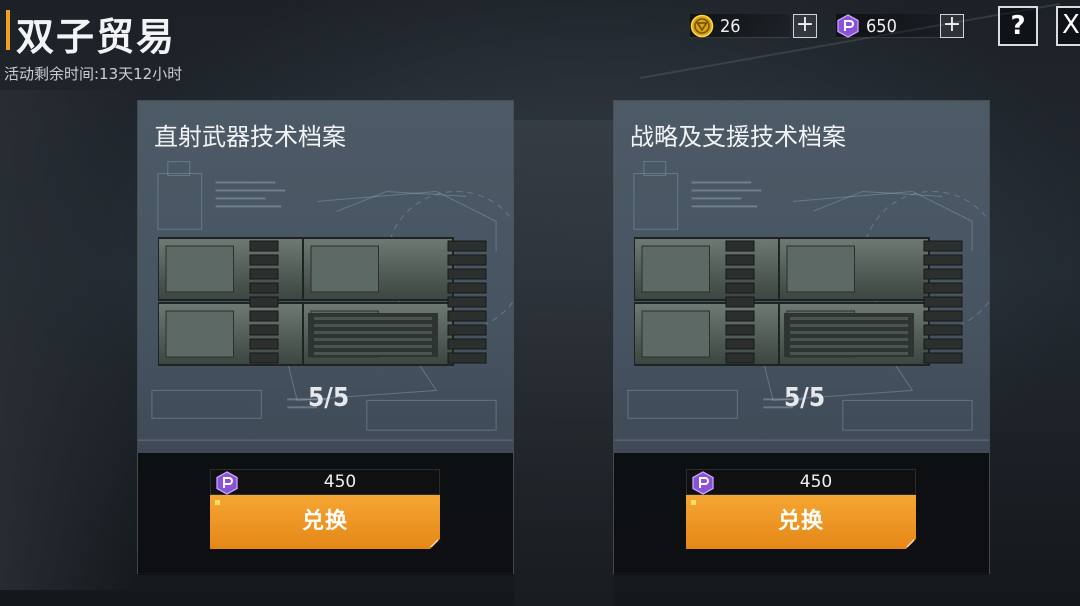 This screenshot has height=606, width=1080. Describe the element at coordinates (952, 26) in the screenshot. I see `add-purple-token-button: +` at that location.